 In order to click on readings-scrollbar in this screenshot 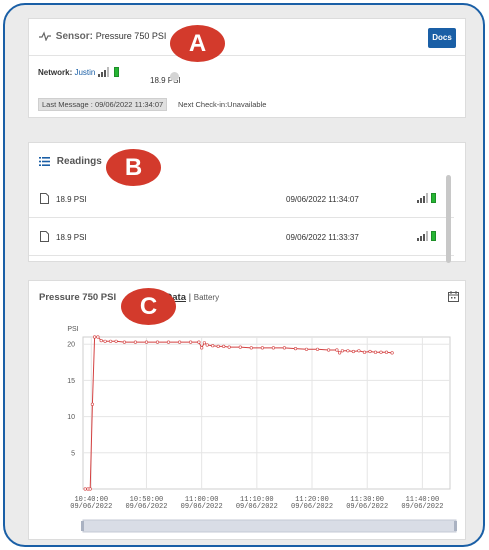, I will do `click(448, 219)`.